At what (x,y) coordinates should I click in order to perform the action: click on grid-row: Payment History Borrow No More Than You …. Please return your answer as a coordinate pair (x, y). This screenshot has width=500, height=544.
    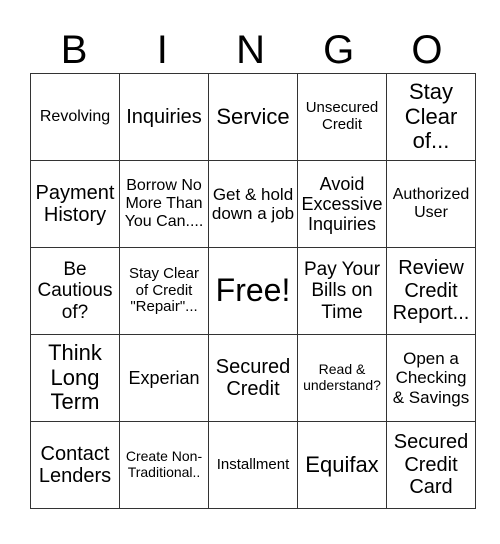
    Looking at the image, I should click on (253, 204).